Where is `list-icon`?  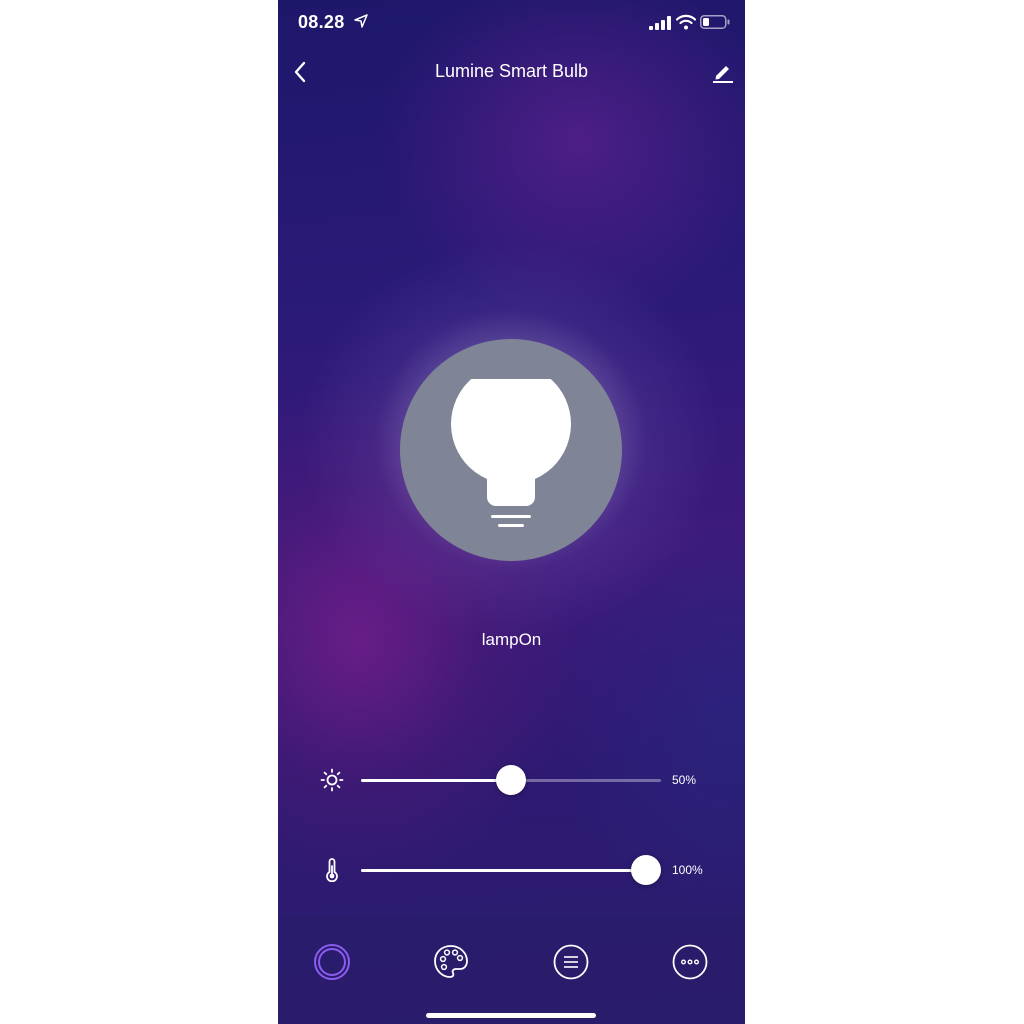
list-icon is located at coordinates (571, 962).